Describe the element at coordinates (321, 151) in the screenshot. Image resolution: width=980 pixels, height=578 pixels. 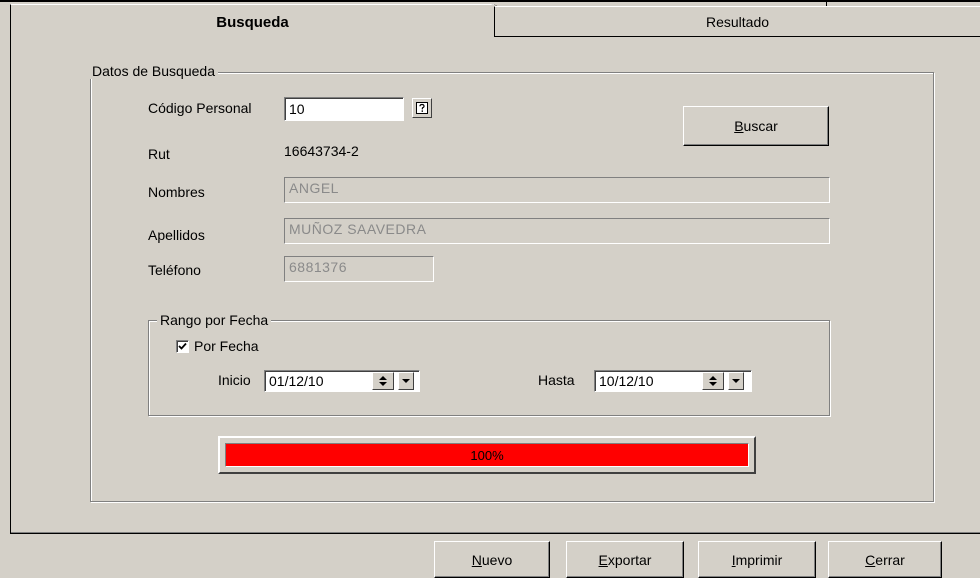
I see `rut-value: 16643734-2` at that location.